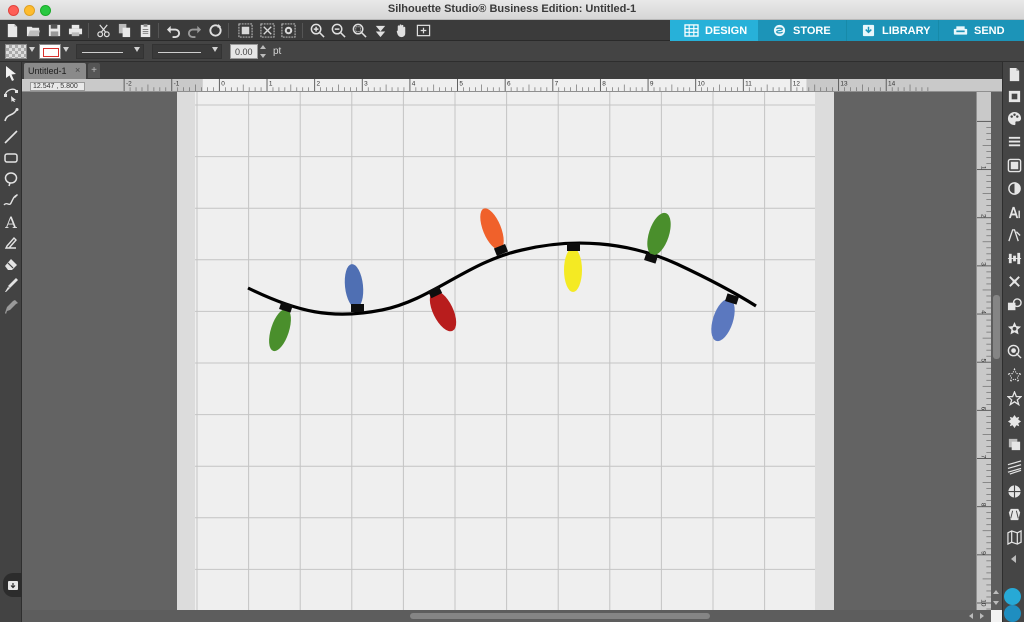 This screenshot has width=1024, height=622. What do you see at coordinates (245, 30) in the screenshot?
I see `group-icon` at bounding box center [245, 30].